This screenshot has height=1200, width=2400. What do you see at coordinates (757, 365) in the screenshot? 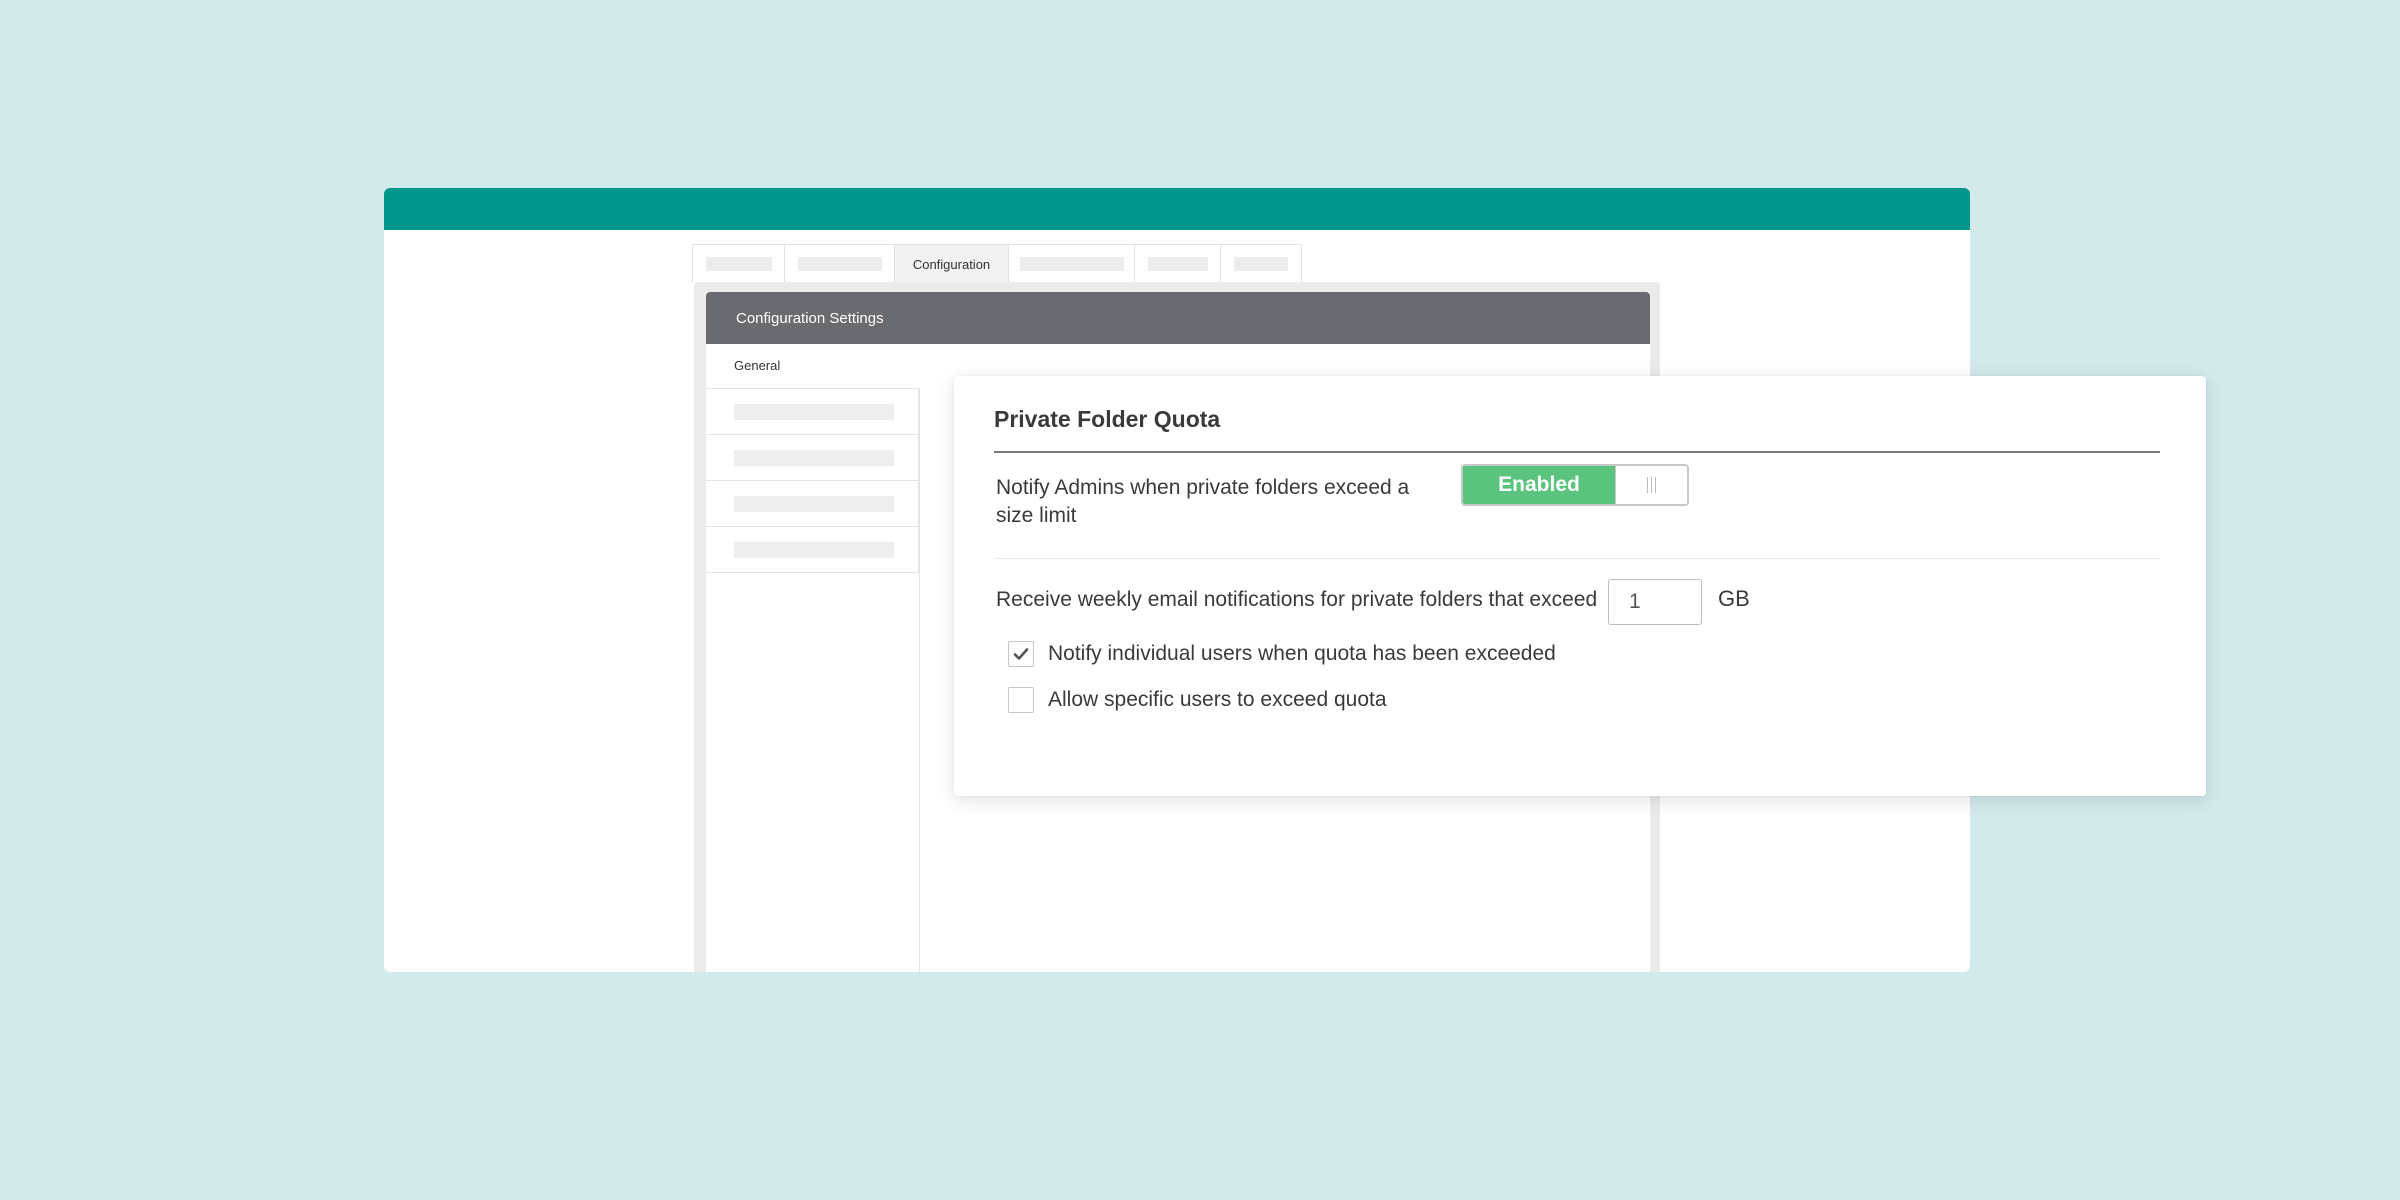
I see `sidebar-heading-general: General` at bounding box center [757, 365].